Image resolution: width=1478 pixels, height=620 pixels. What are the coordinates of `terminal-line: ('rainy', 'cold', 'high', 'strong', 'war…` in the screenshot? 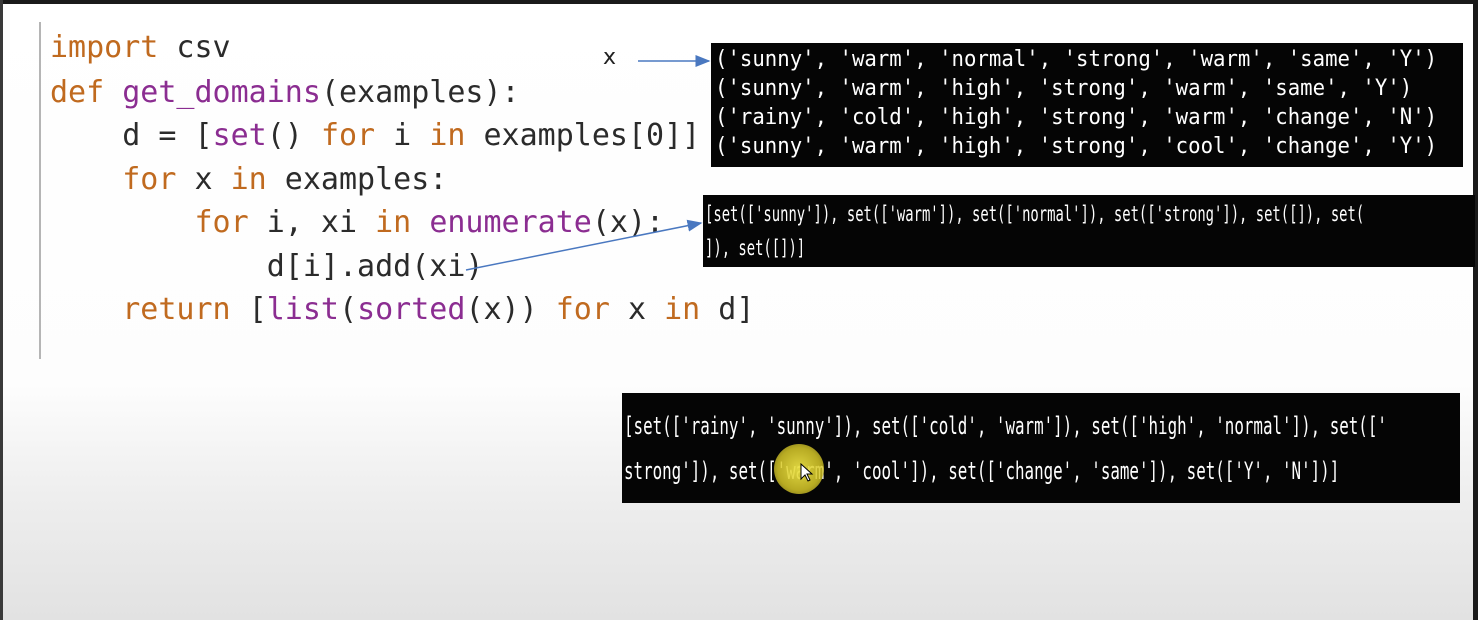 It's located at (1076, 117).